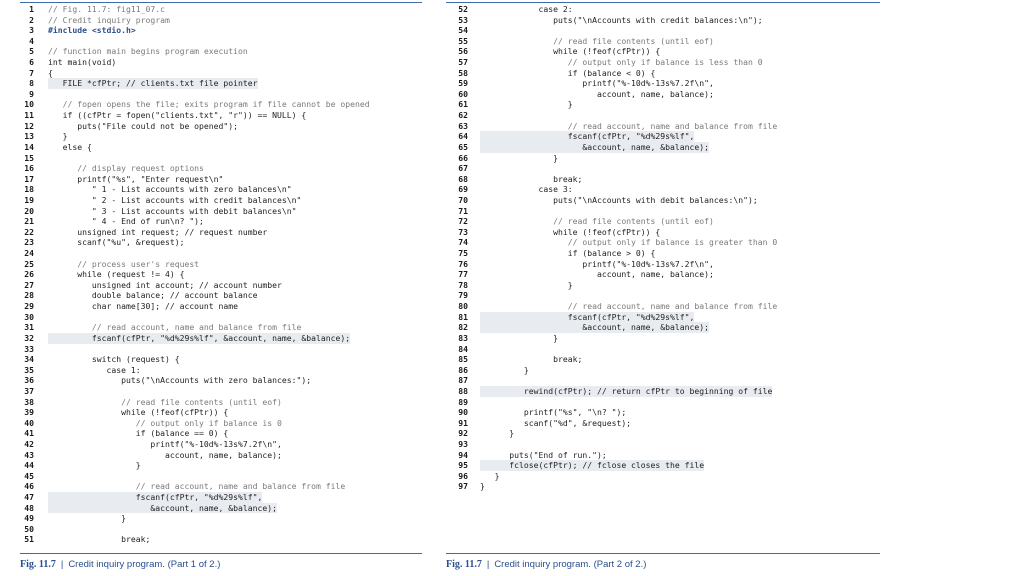 The width and height of the screenshot is (1024, 576). I want to click on line-number: 96, so click(463, 475).